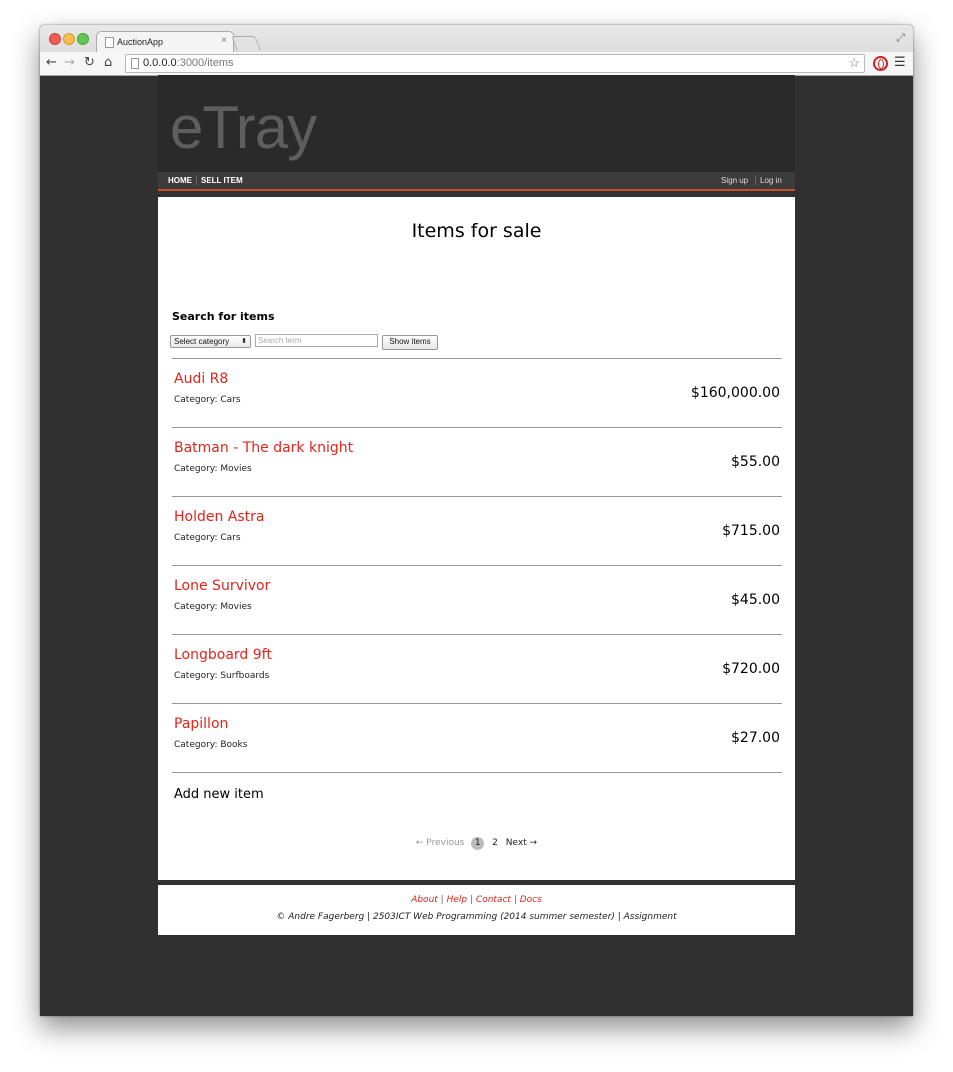 The width and height of the screenshot is (953, 1072). What do you see at coordinates (222, 676) in the screenshot?
I see `item-category: Category: Surfboards` at bounding box center [222, 676].